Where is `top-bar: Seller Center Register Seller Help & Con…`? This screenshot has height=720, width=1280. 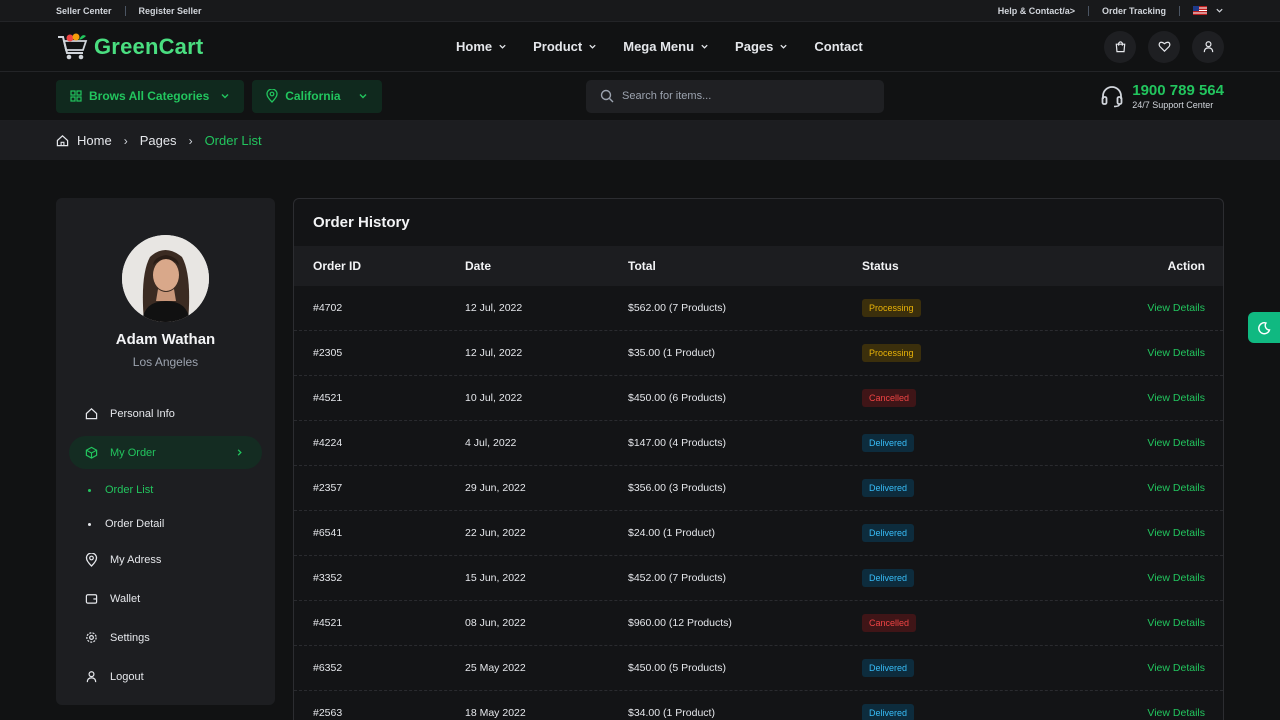
top-bar: Seller Center Register Seller Help & Con… is located at coordinates (640, 11).